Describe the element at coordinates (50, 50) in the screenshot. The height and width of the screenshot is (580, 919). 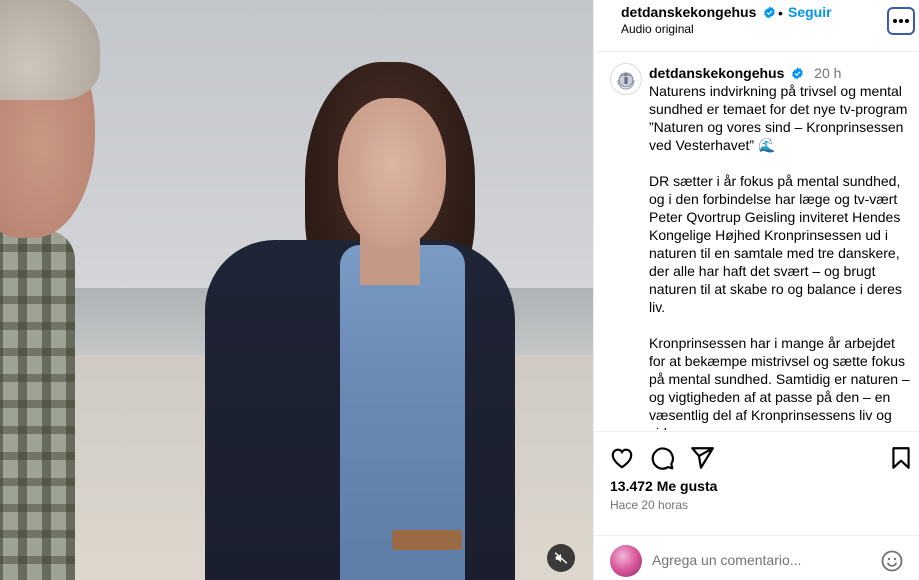
I see `man-figure-hair` at that location.